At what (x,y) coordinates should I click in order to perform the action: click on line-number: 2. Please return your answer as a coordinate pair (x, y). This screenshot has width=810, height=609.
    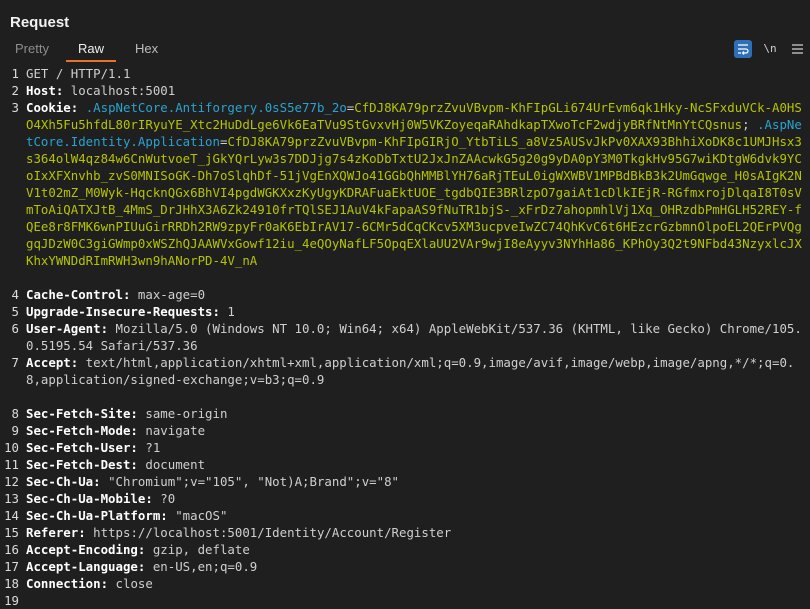
    Looking at the image, I should click on (15, 90).